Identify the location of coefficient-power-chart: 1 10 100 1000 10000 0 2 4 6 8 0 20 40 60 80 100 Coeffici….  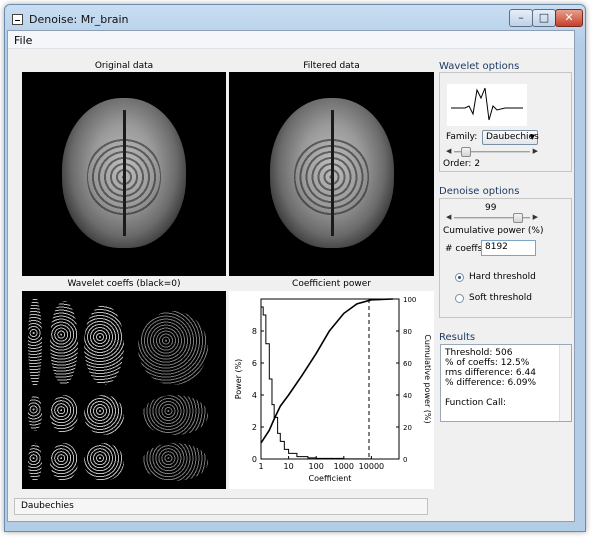
(331, 390).